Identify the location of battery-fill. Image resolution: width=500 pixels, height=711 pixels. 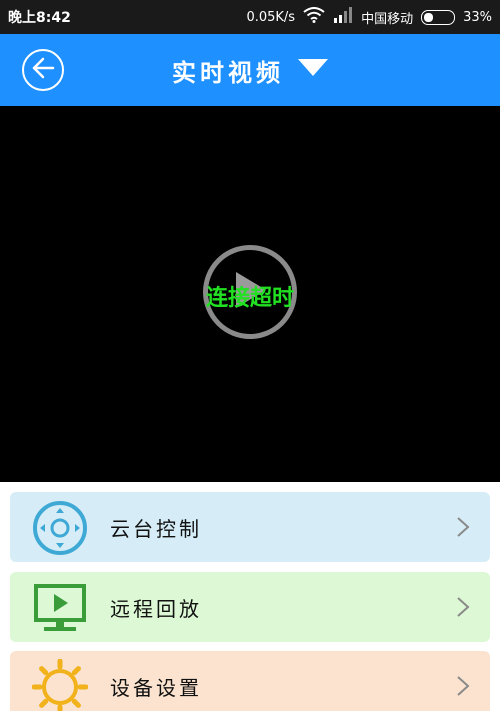
(429, 17).